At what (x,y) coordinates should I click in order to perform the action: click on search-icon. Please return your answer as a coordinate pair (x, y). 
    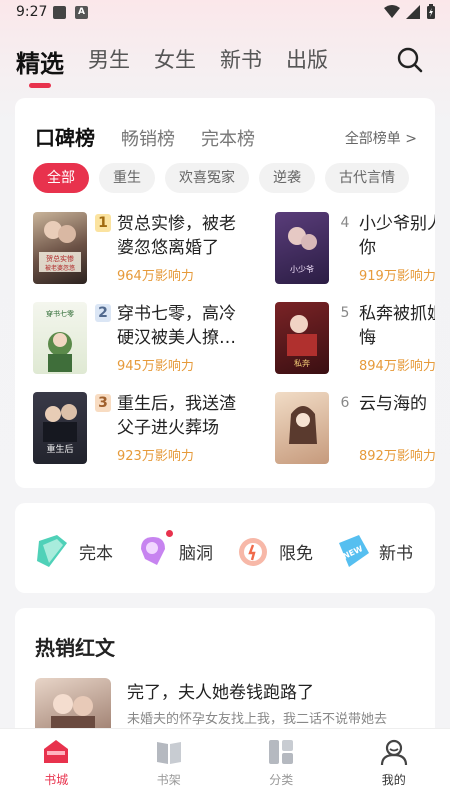
    Looking at the image, I should click on (410, 60).